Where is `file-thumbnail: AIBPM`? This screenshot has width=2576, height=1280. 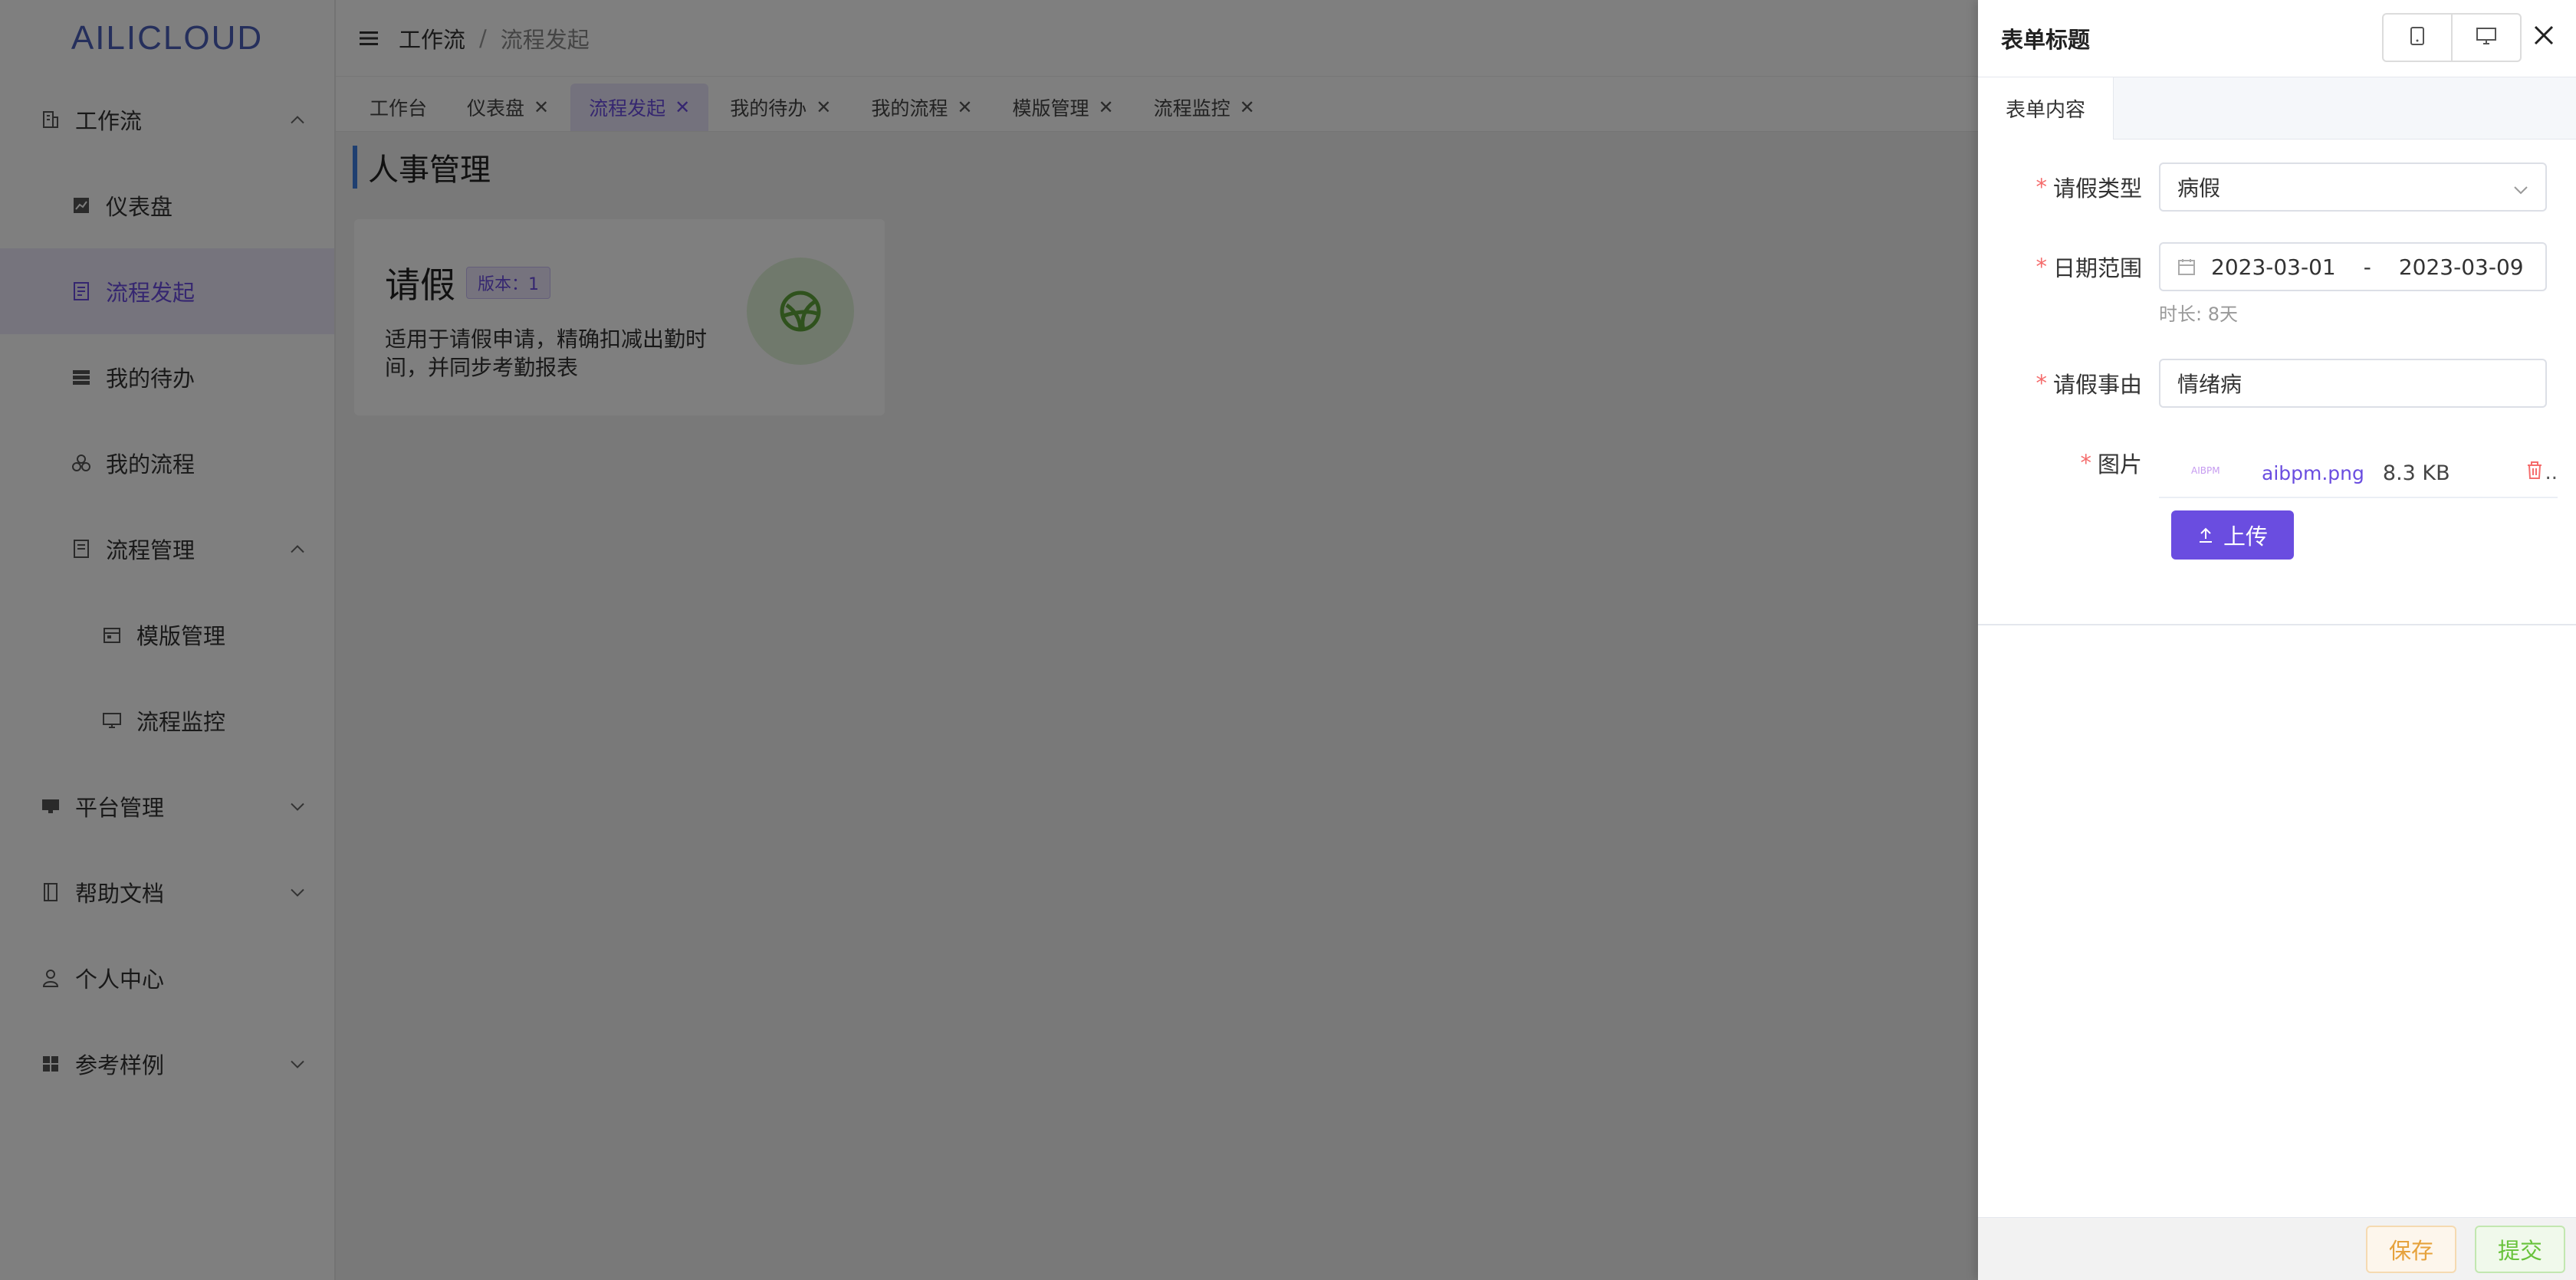
file-thumbnail: AIBPM is located at coordinates (2210, 473).